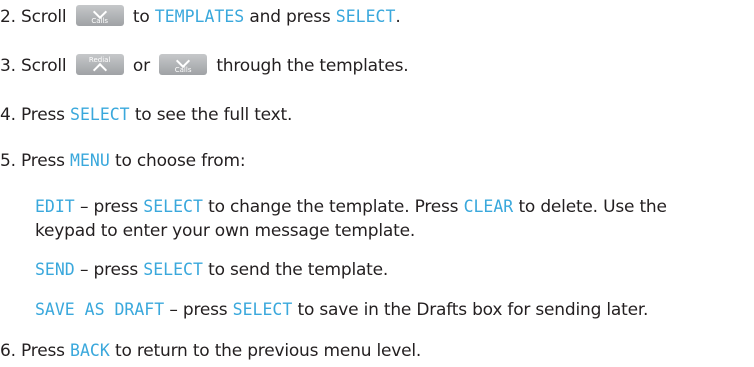  I want to click on step-5: 5. Press MENU to choose from:, so click(377, 161).